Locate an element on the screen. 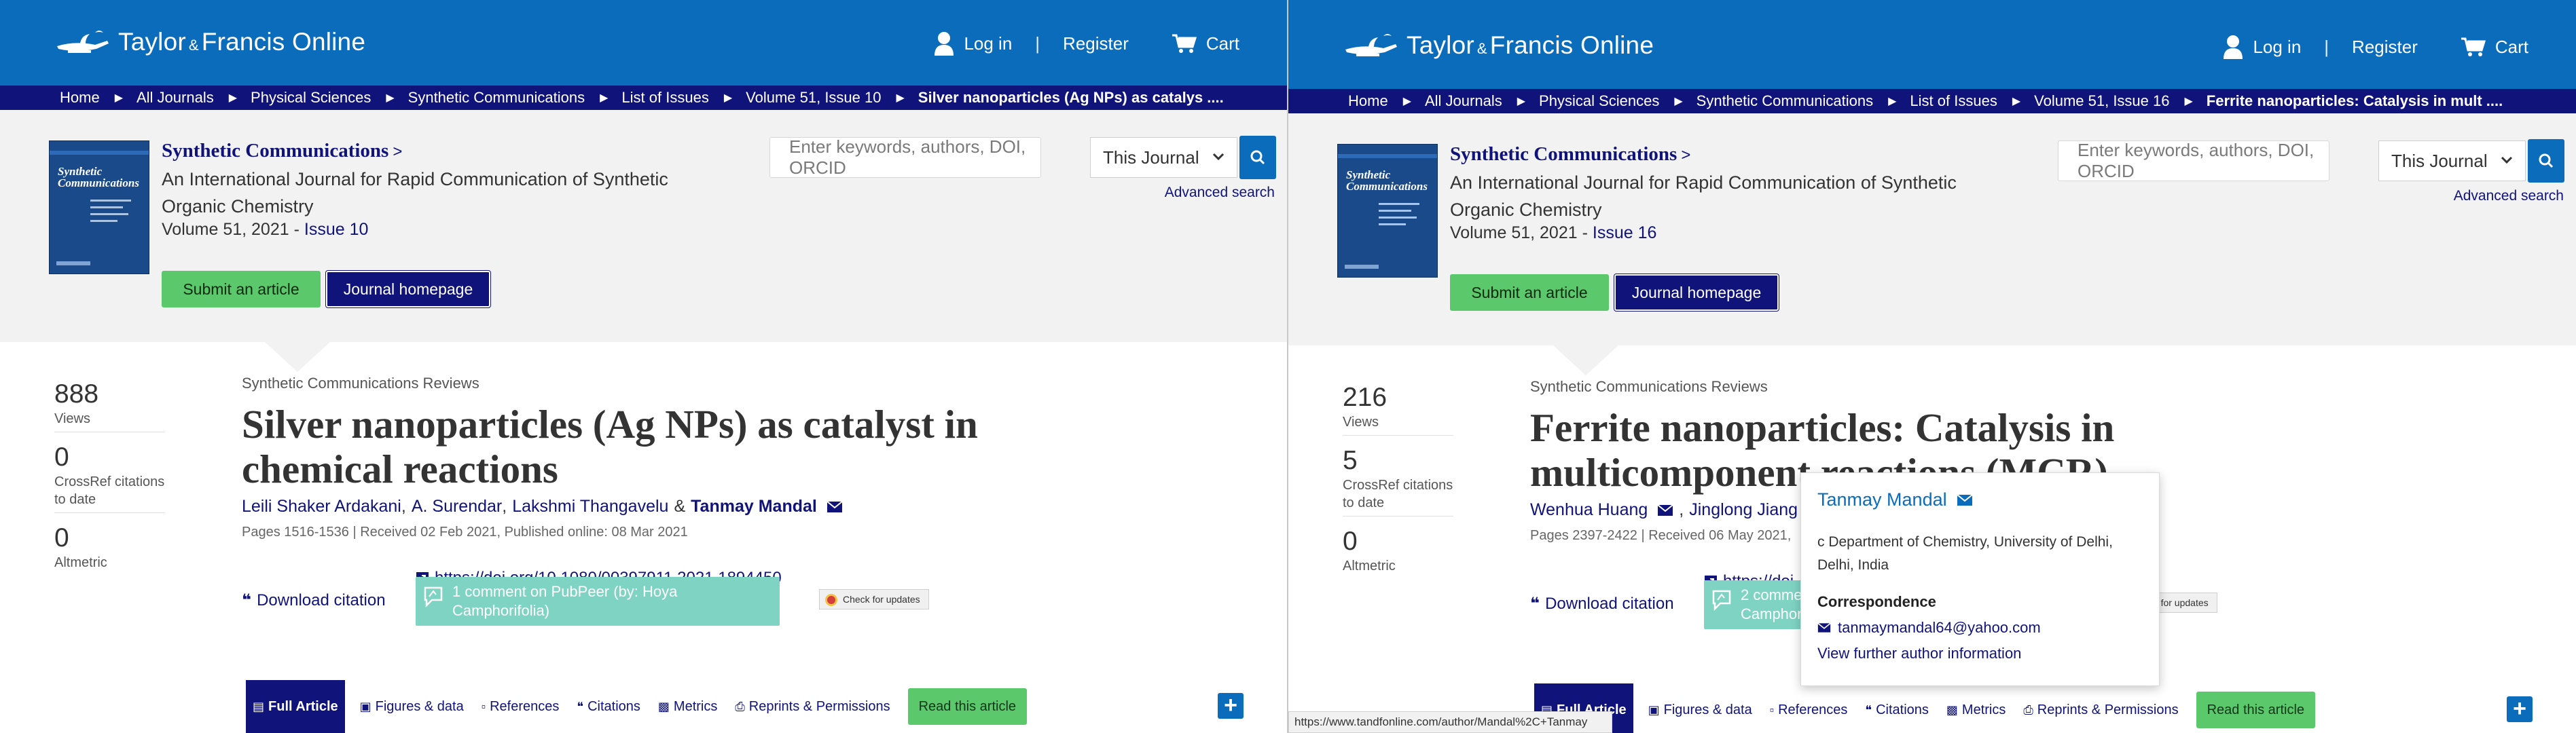 The image size is (2576, 733). breadcrumb-issue: Volume 51, Issue 10 is located at coordinates (813, 98).